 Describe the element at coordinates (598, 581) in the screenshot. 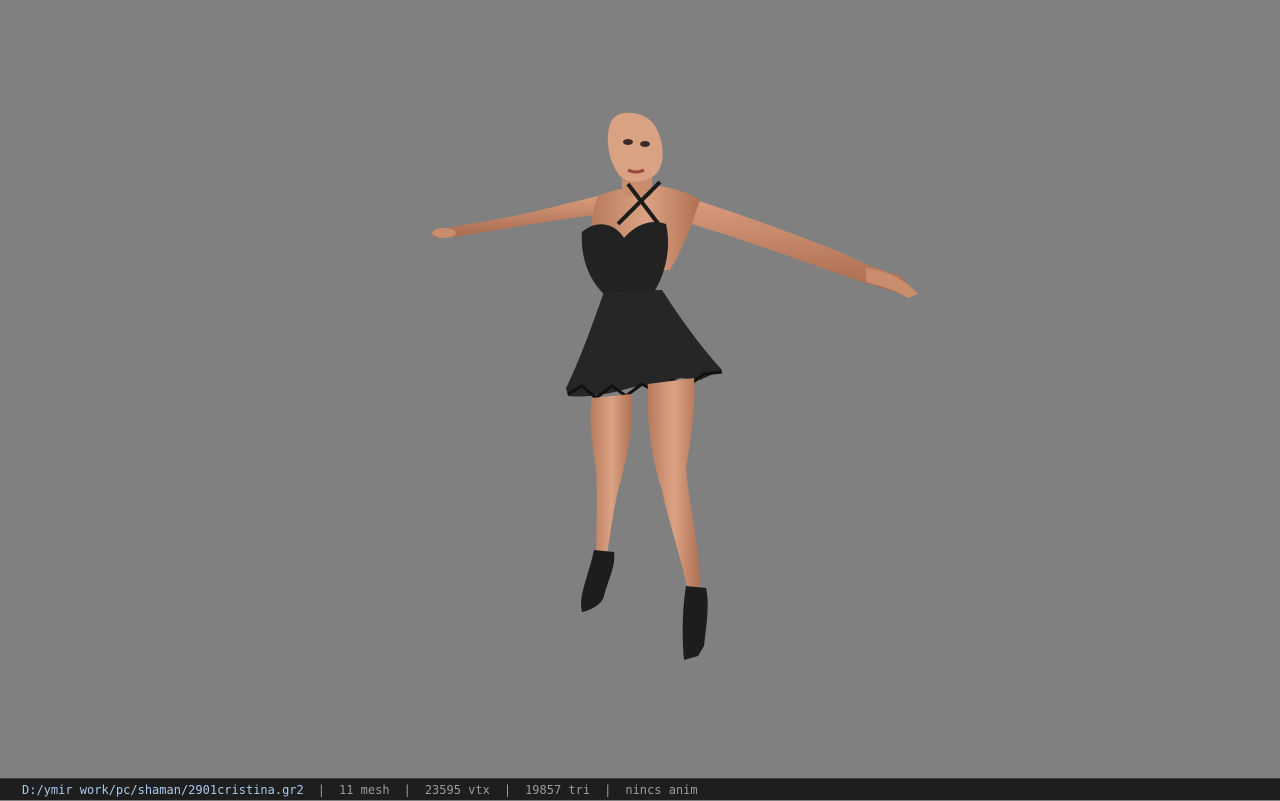

I see `left-boot` at that location.